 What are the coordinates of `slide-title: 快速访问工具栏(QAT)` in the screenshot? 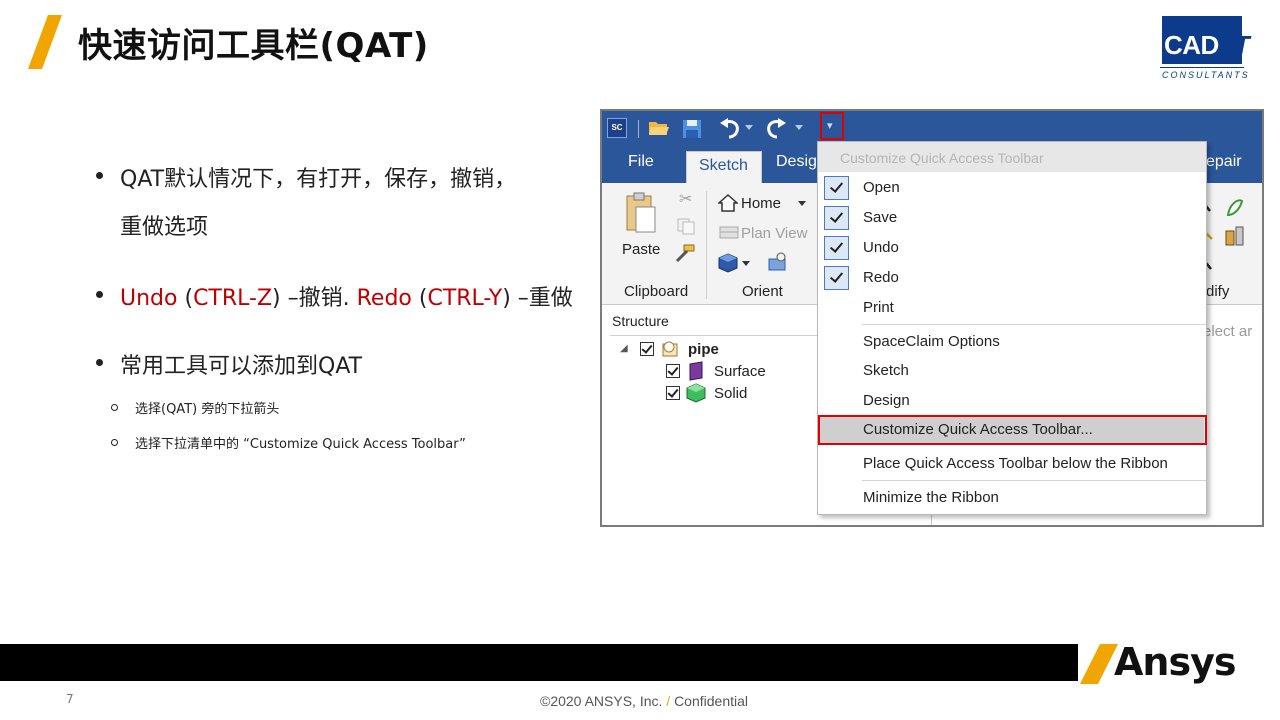 It's located at (253, 46).